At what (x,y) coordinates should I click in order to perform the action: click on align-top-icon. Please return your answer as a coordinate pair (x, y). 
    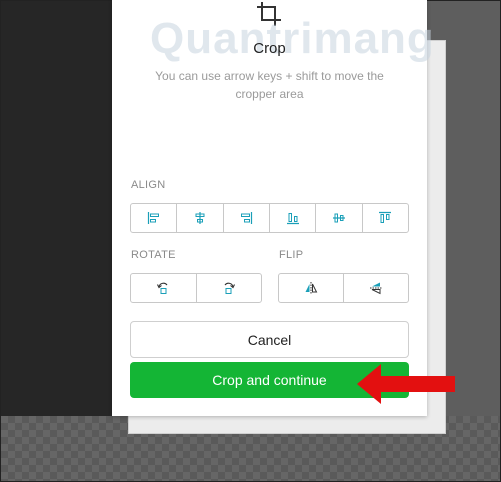
    Looking at the image, I should click on (385, 217).